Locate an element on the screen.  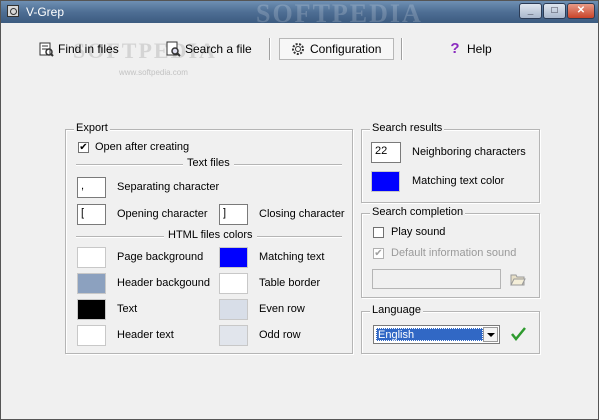
separating-character-label: Separating character is located at coordinates (168, 187).